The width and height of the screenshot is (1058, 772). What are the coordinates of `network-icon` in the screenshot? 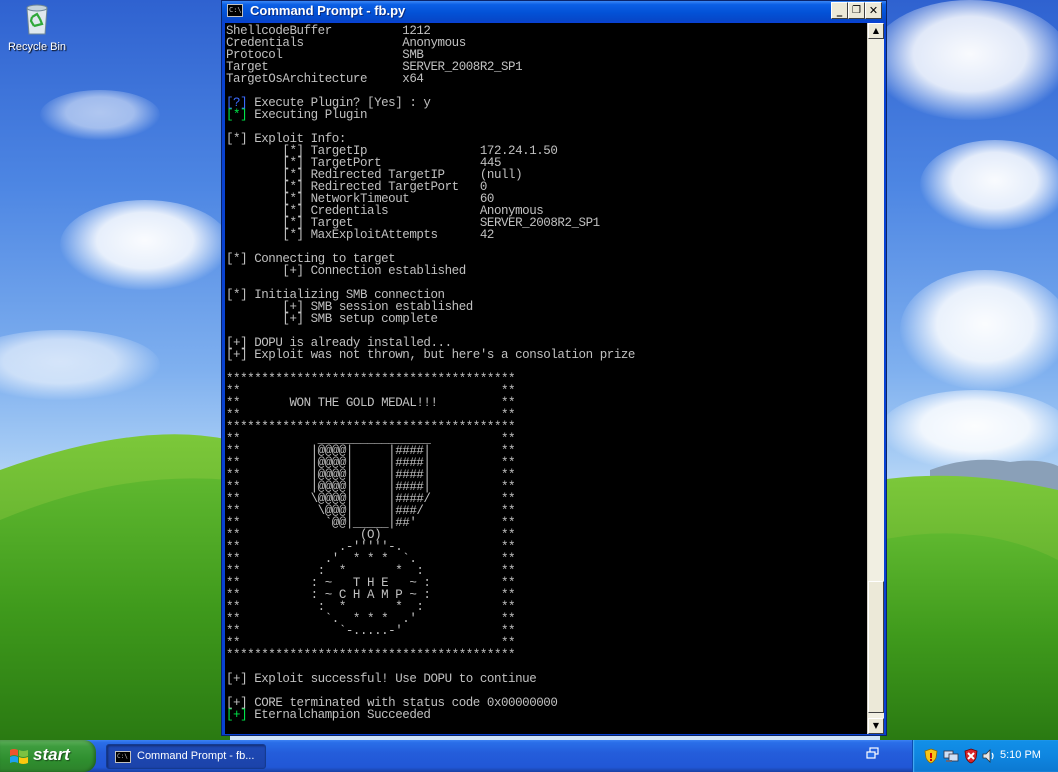 It's located at (951, 756).